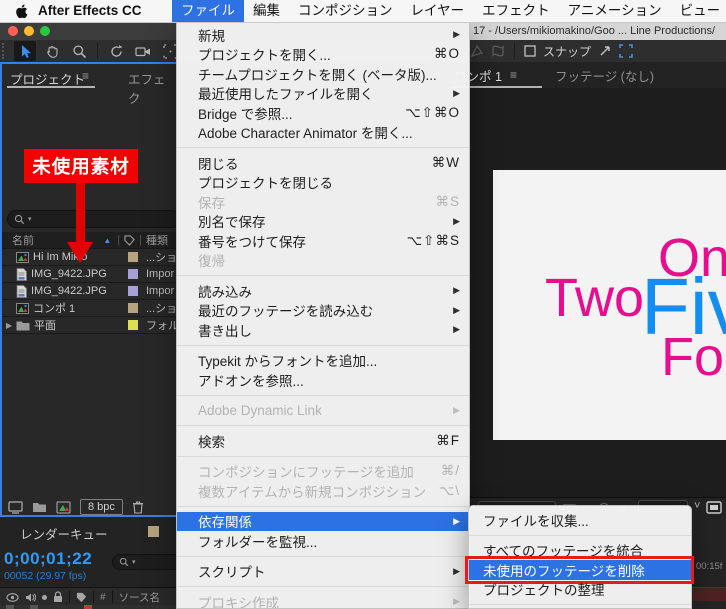 The width and height of the screenshot is (726, 609). Describe the element at coordinates (697, 506) in the screenshot. I see `chevron-down-icon: ˅` at that location.